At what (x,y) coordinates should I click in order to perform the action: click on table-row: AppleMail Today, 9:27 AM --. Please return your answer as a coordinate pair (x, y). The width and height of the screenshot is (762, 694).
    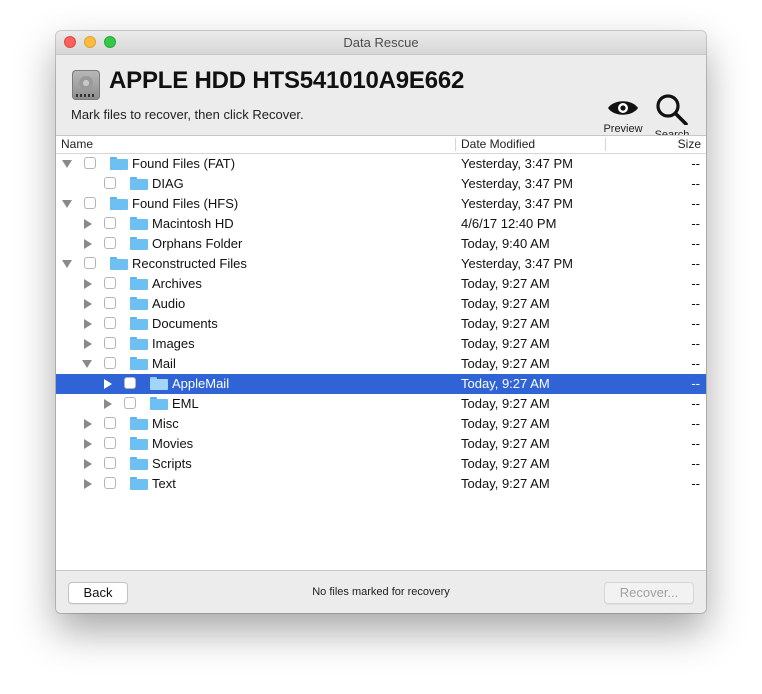
    Looking at the image, I should click on (381, 384).